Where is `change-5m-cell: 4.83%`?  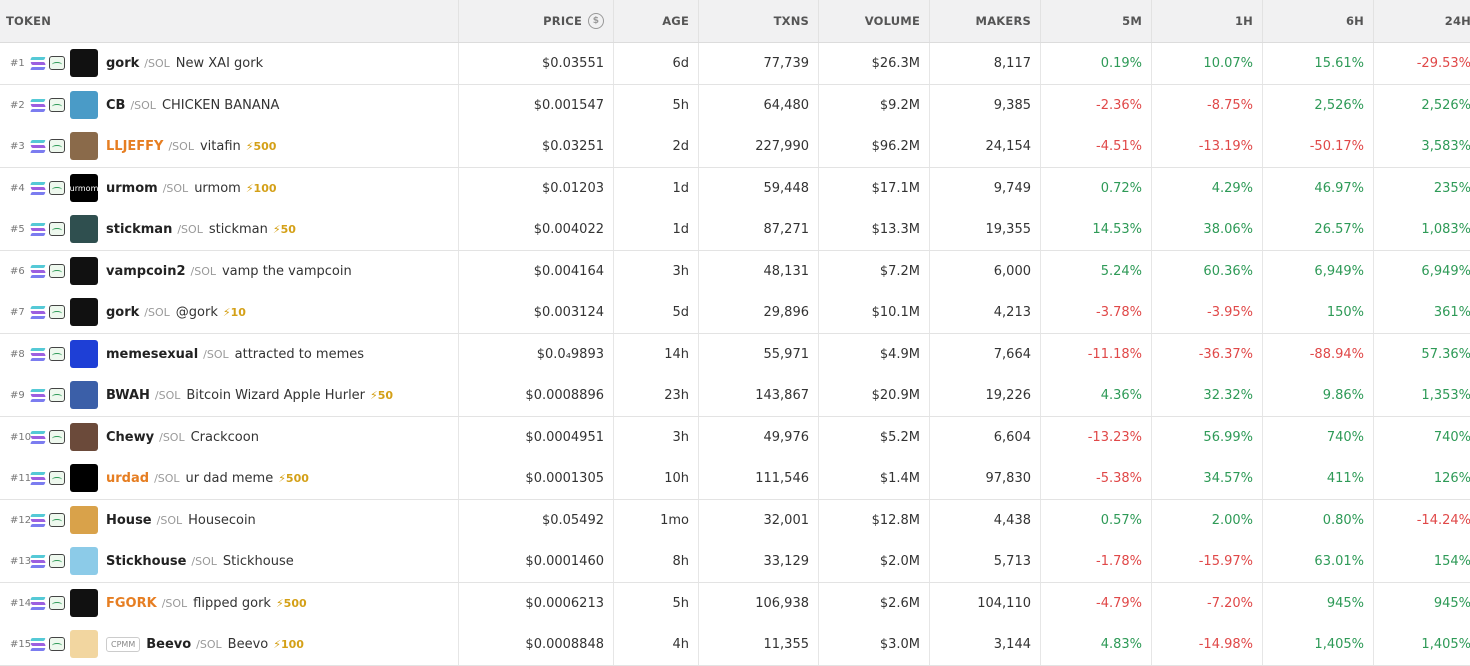 change-5m-cell: 4.83% is located at coordinates (1096, 644).